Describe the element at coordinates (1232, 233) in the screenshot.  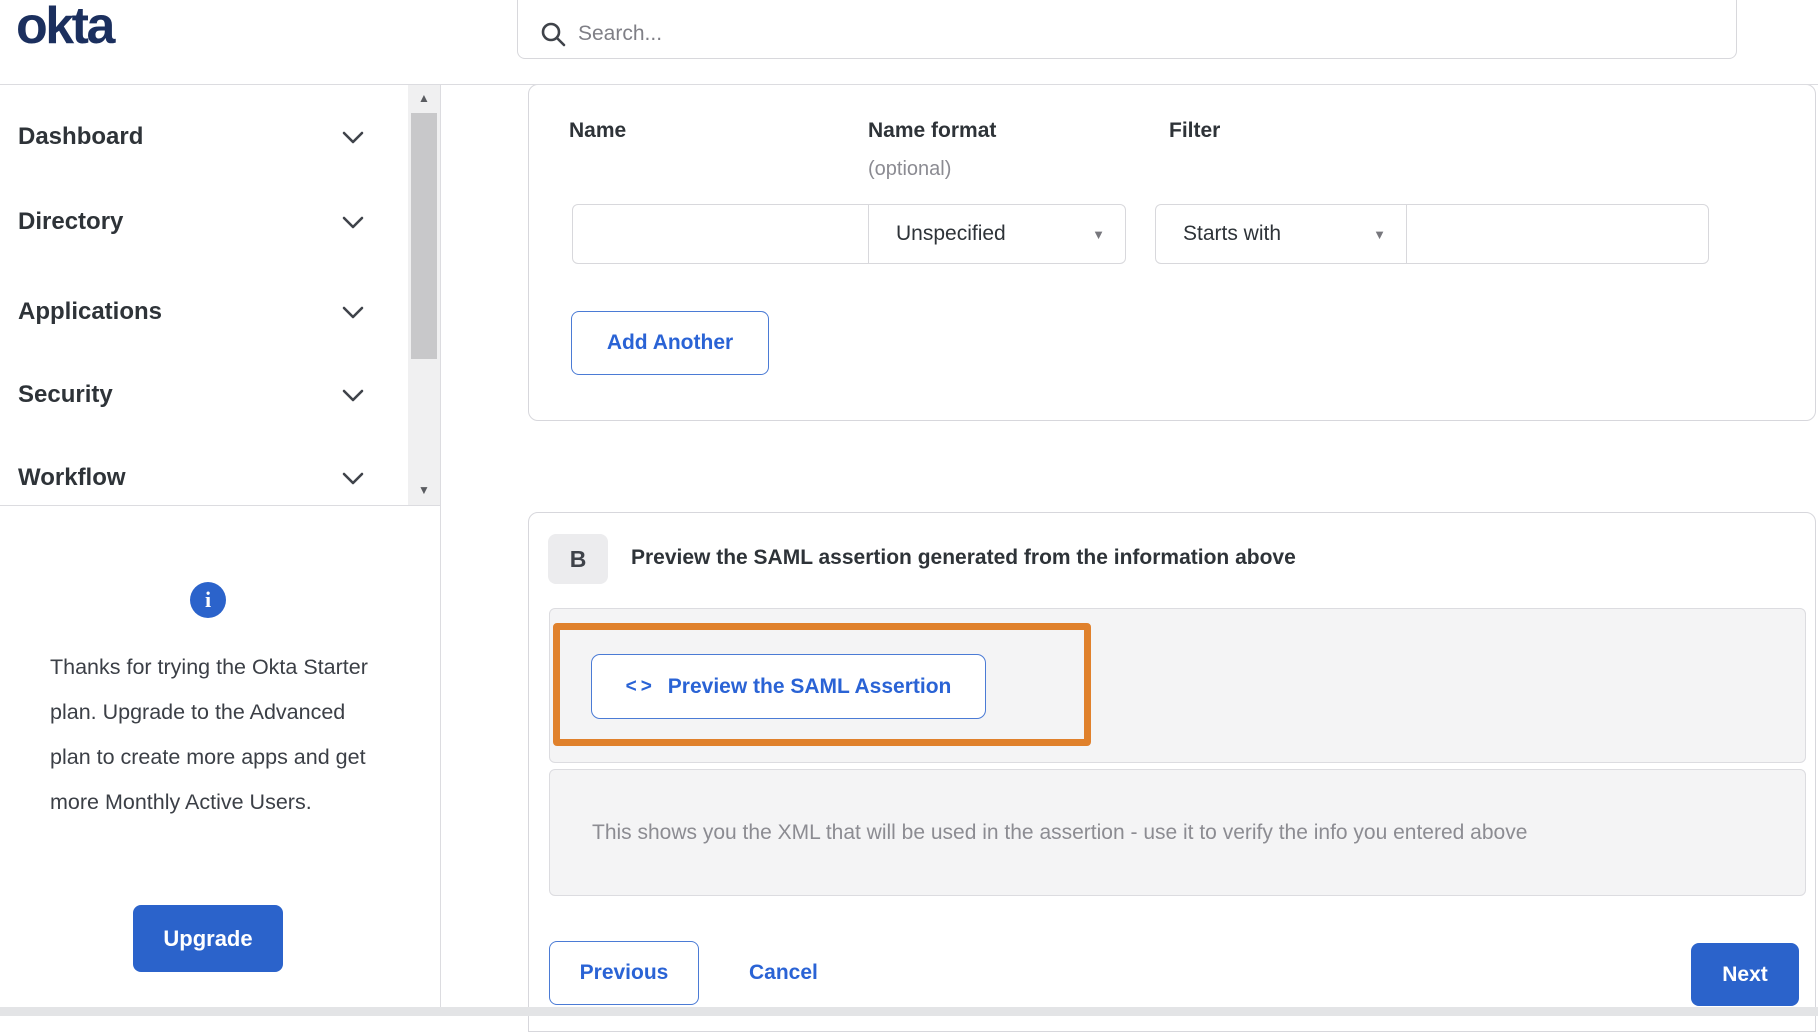
I see `filter-type-selected-value: Starts with` at that location.